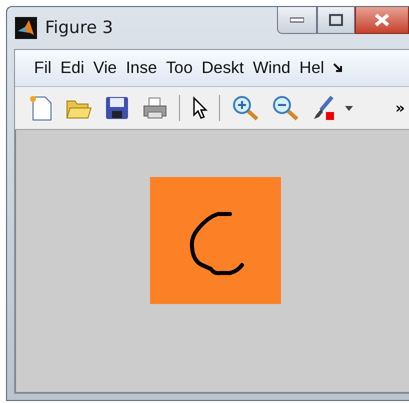 The height and width of the screenshot is (403, 409). I want to click on menu-item: Too, so click(179, 68).